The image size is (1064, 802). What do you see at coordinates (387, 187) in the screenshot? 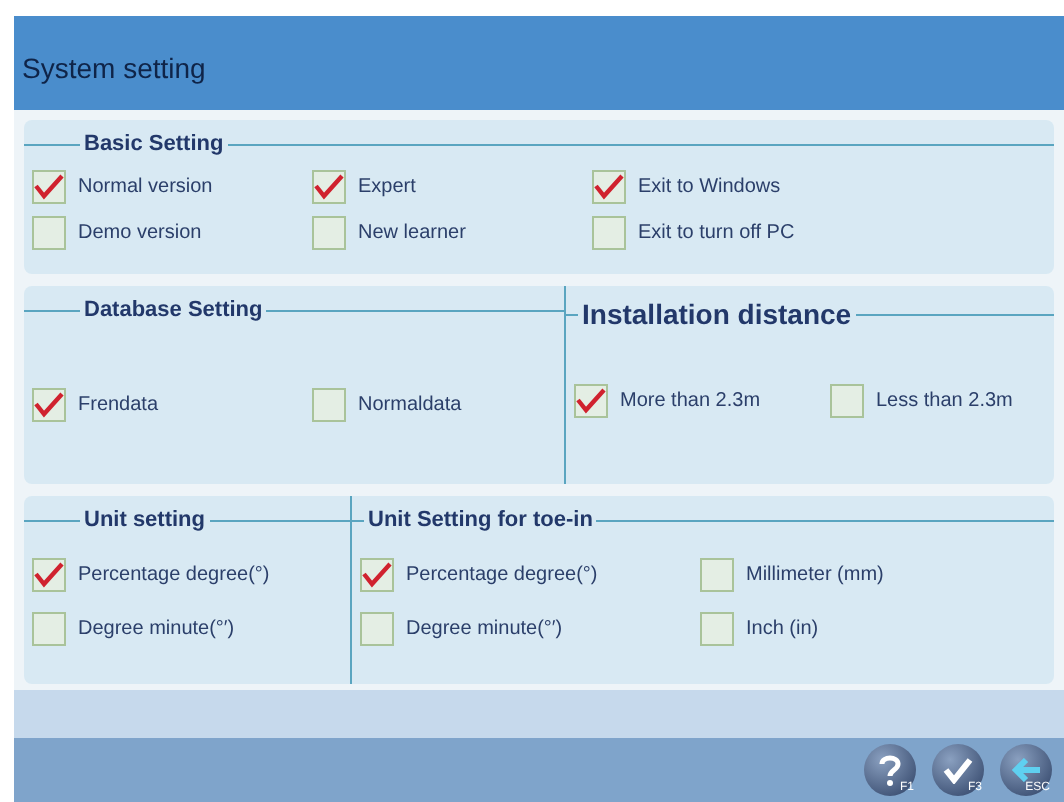
I see `option-label: Expert` at bounding box center [387, 187].